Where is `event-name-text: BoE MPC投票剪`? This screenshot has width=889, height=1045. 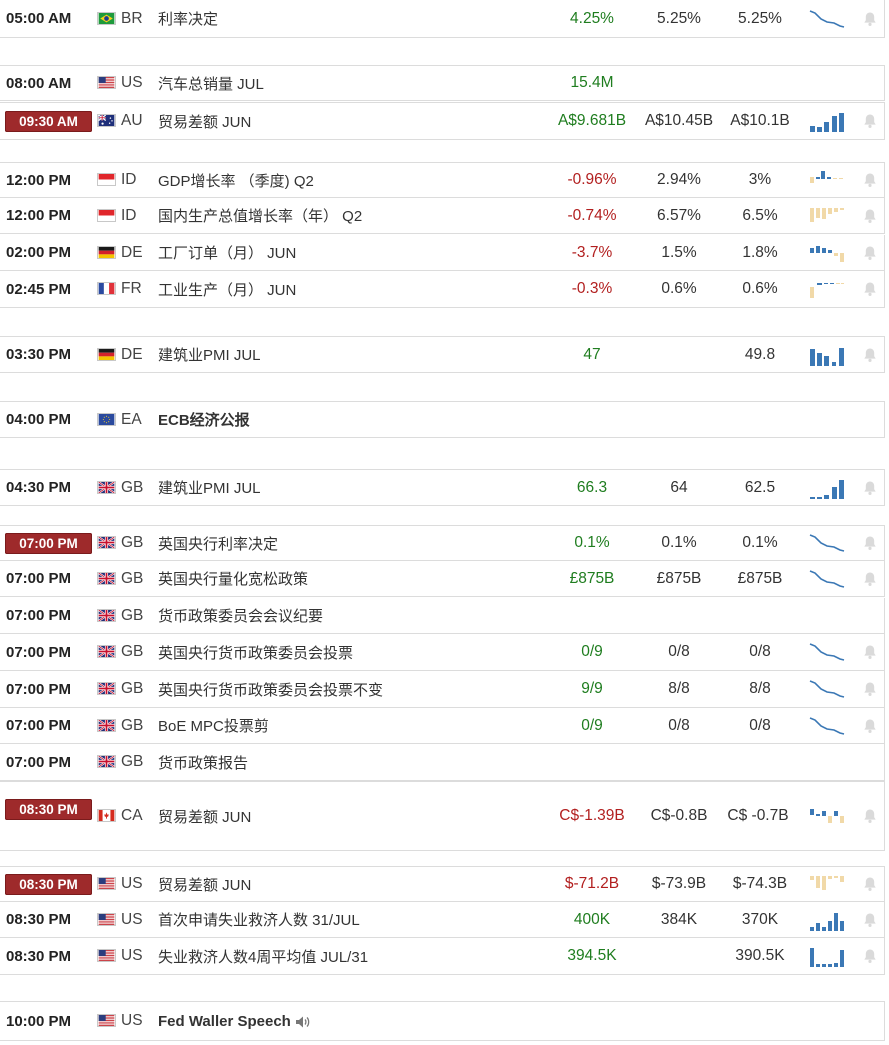
event-name-text: BoE MPC投票剪 is located at coordinates (213, 726).